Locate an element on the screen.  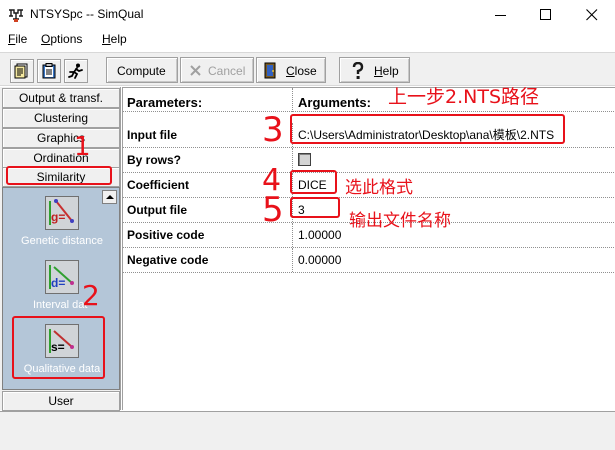
genetic-distance-module: g= is located at coordinates (62, 213).